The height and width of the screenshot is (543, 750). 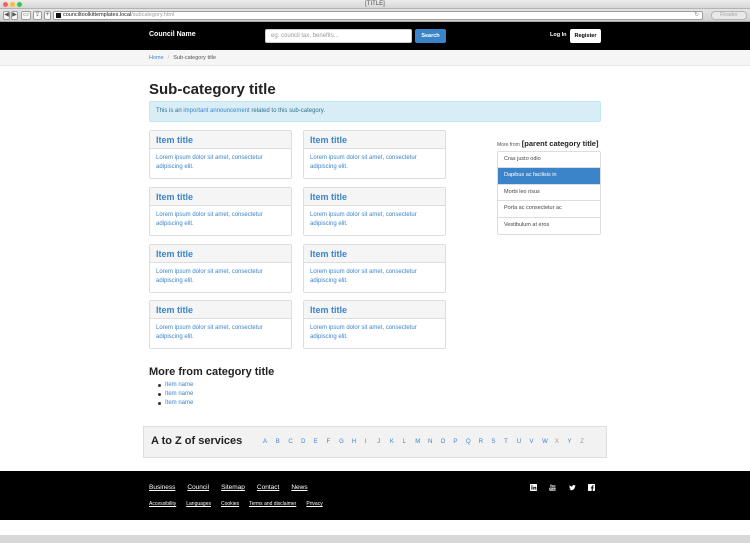 I want to click on sidebar-item: Cras justo odio, so click(x=549, y=160).